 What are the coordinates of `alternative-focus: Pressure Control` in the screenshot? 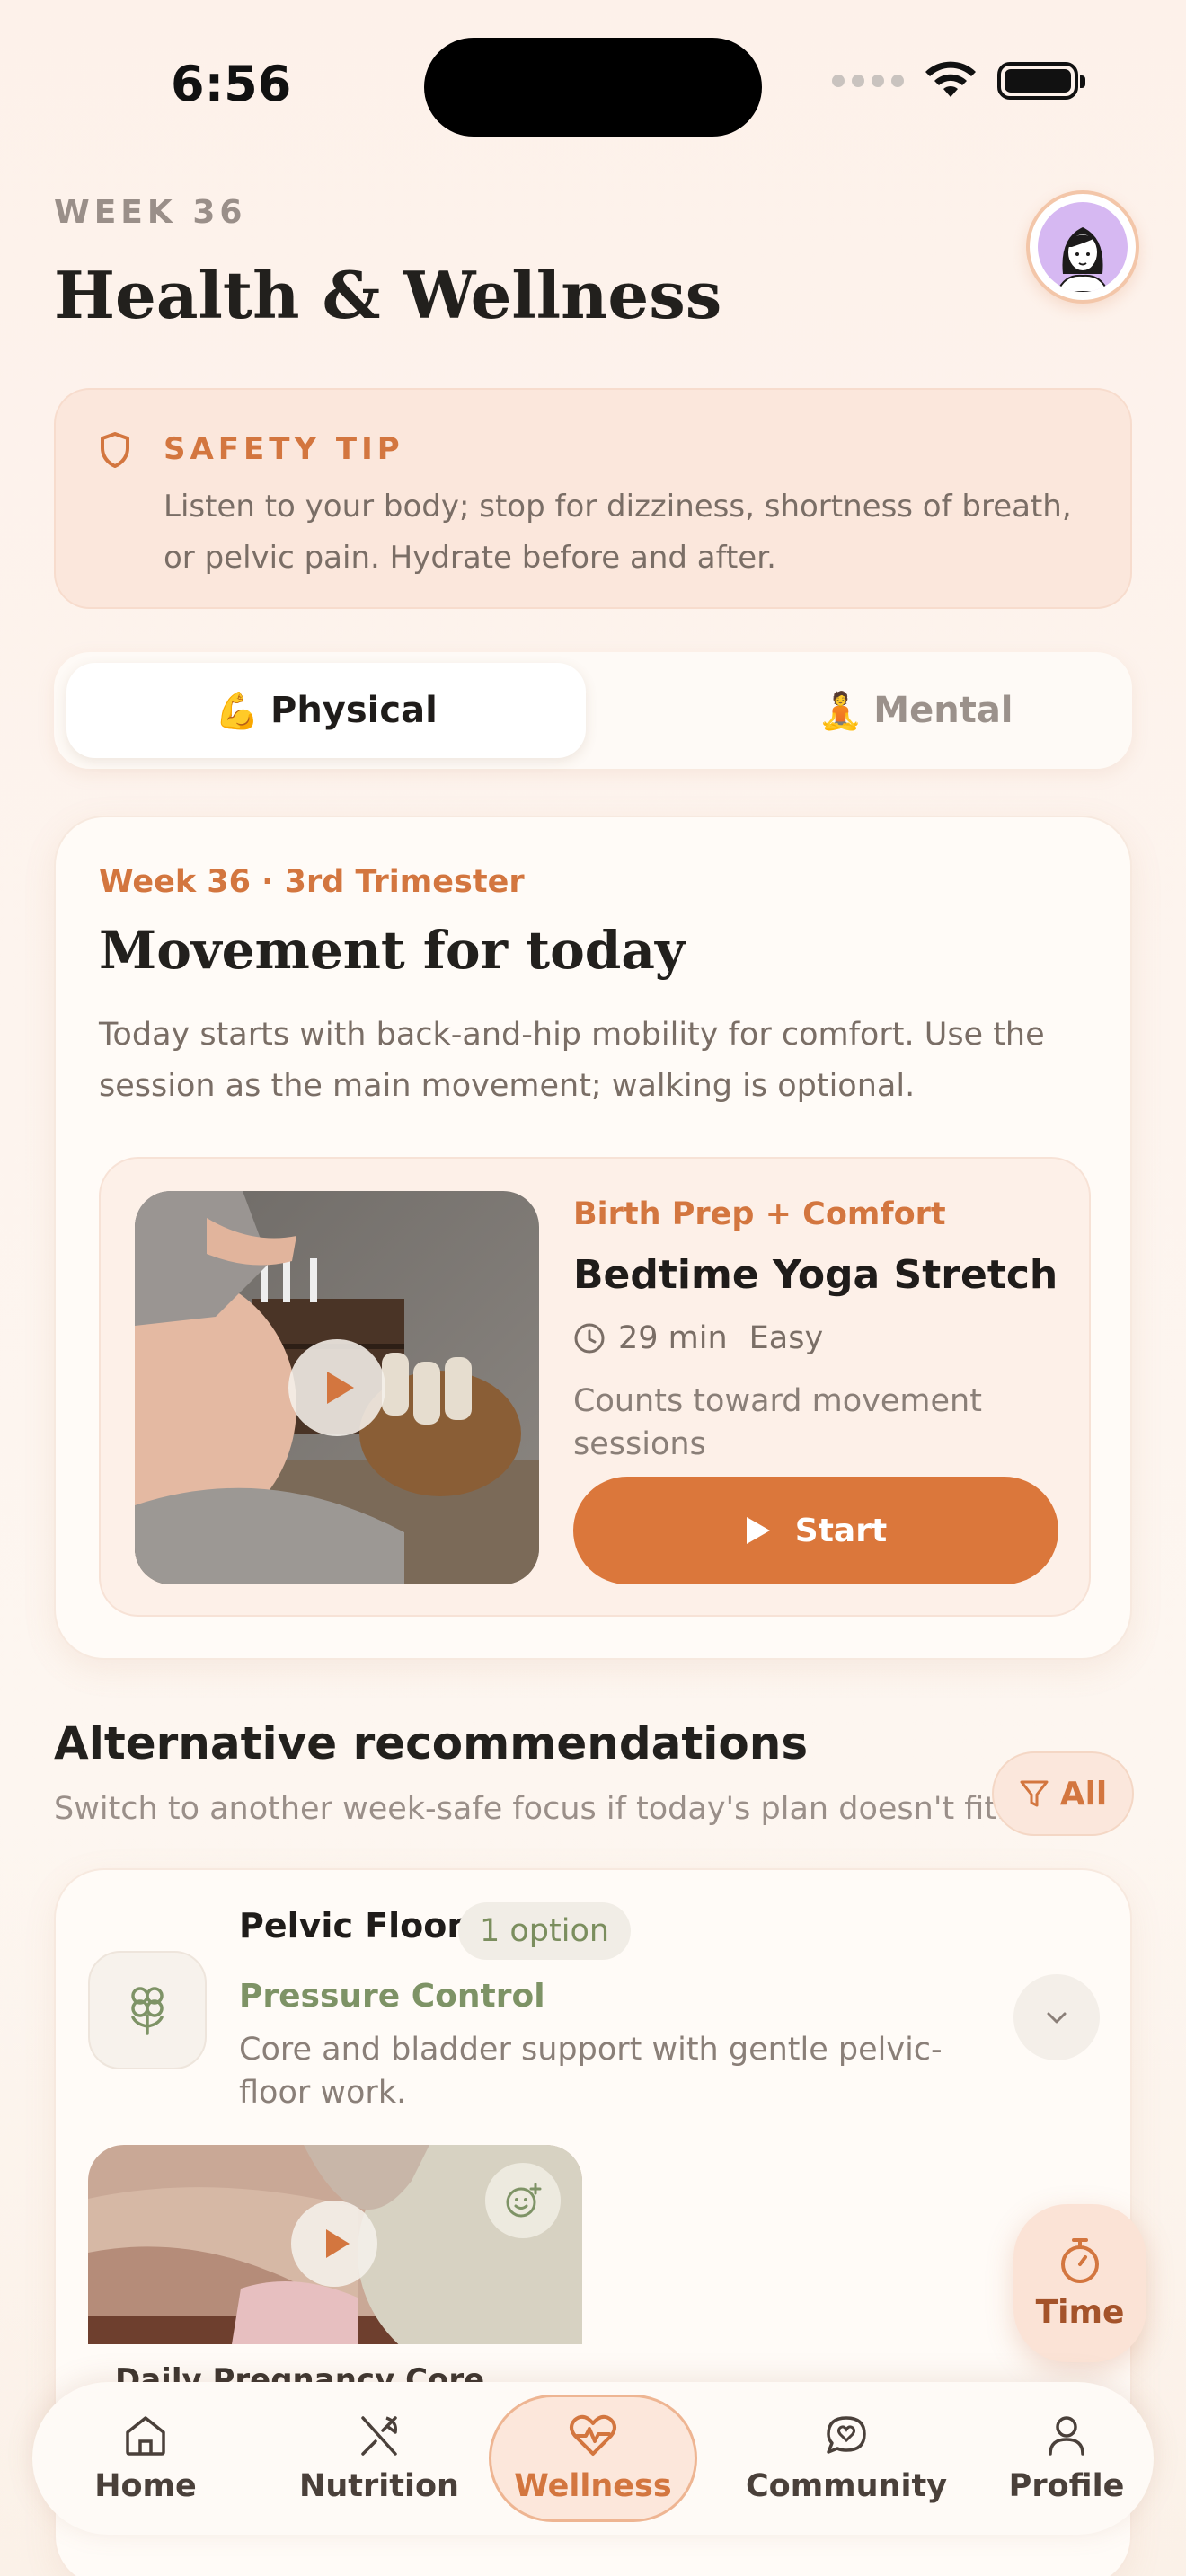 It's located at (392, 1997).